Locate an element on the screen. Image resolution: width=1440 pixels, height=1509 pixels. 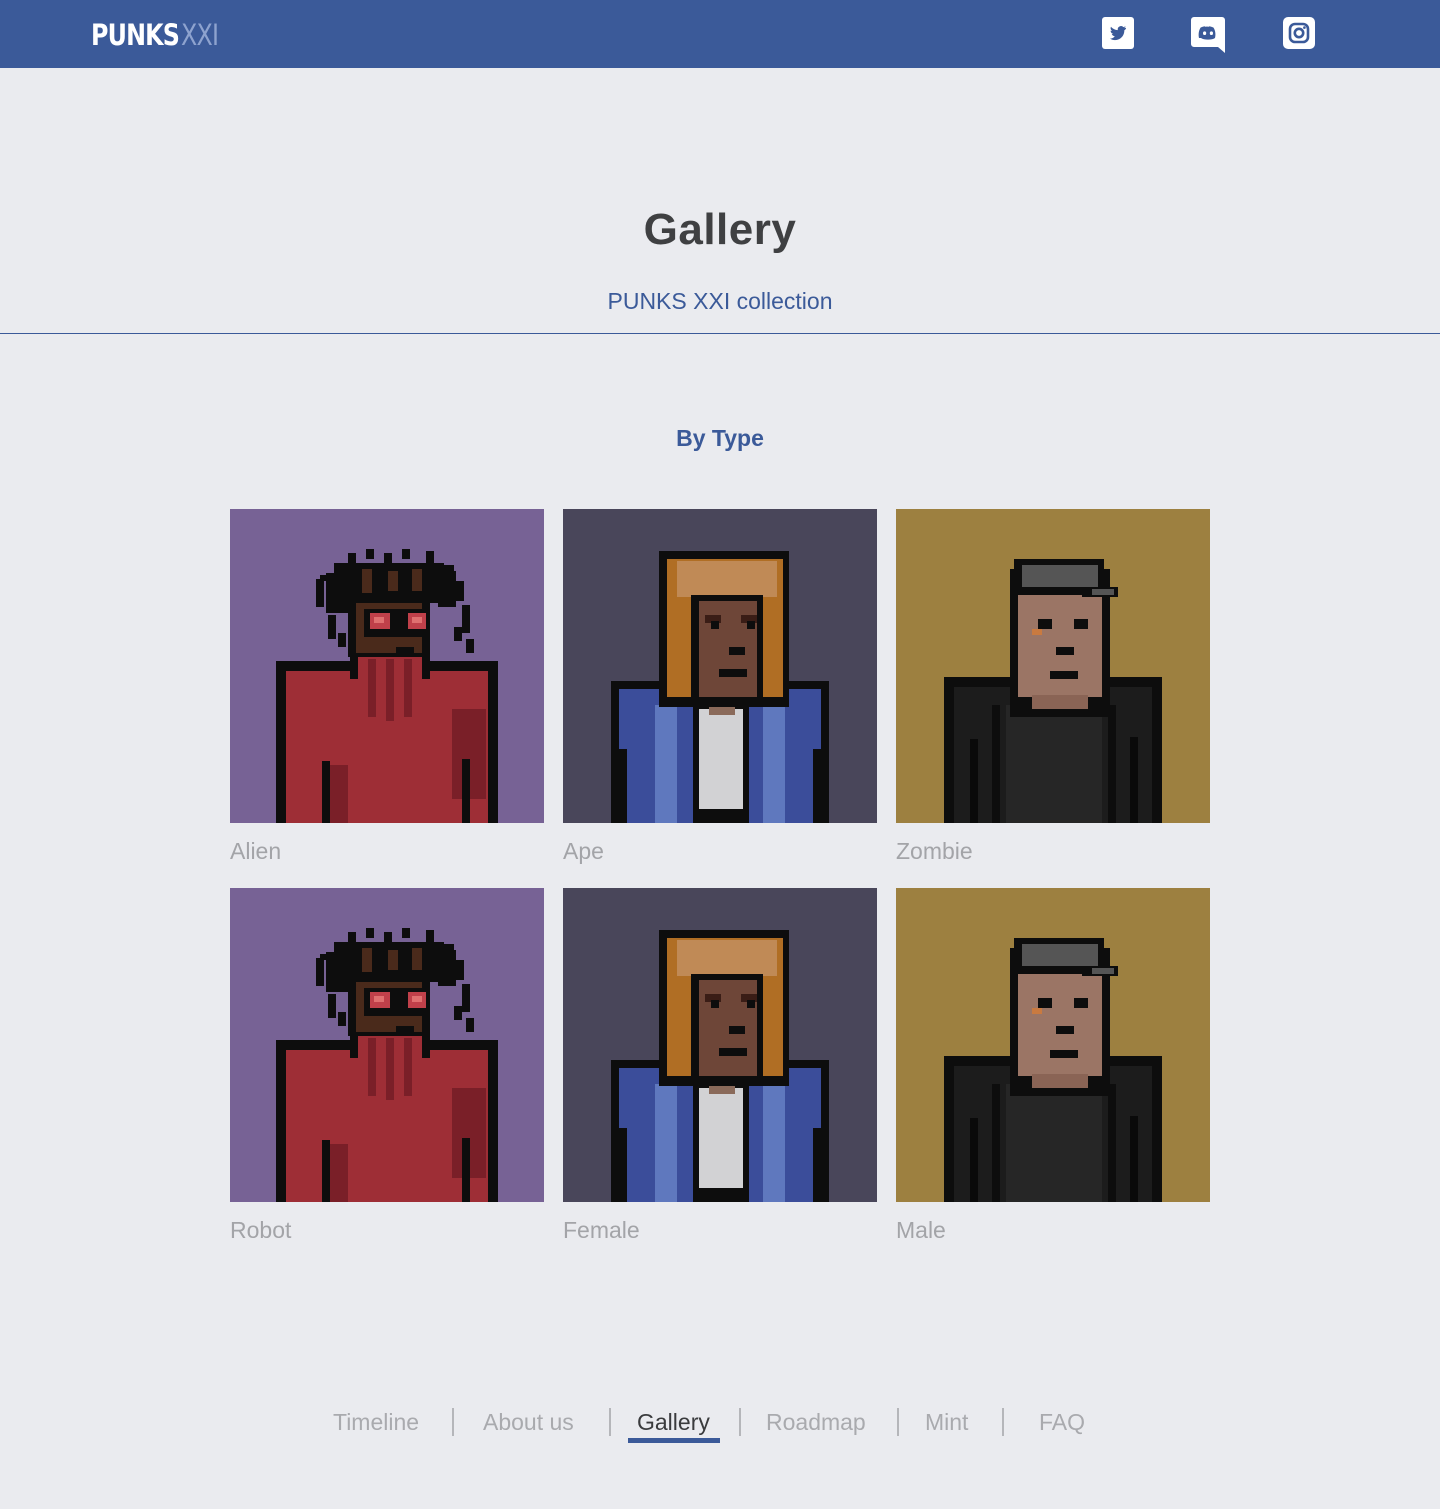
gallery-card-female: Female is located at coordinates (720, 1065).